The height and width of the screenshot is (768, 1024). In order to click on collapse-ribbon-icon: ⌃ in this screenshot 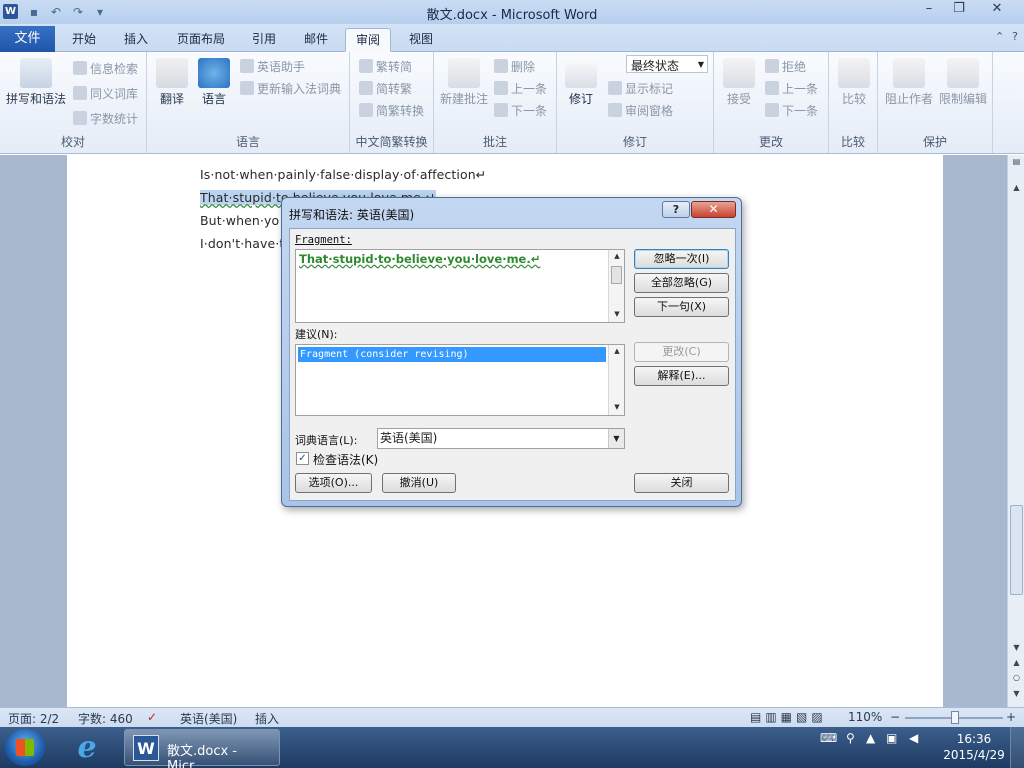, I will do `click(999, 36)`.